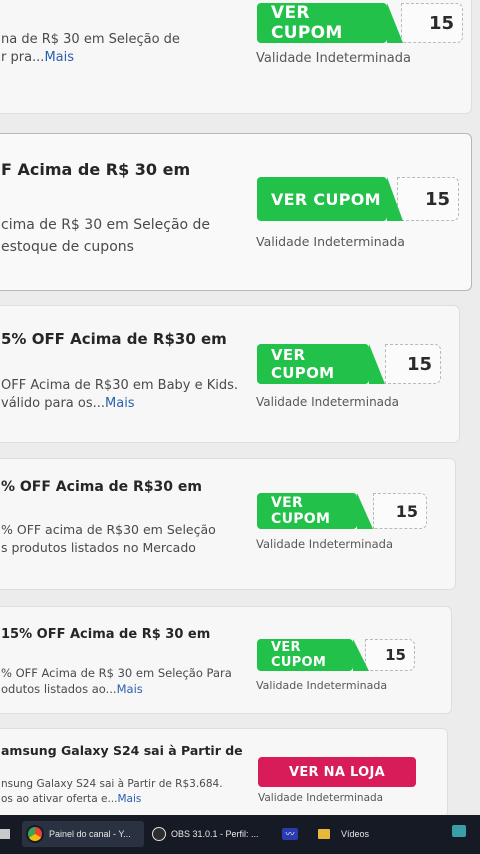  I want to click on taskbar-item-label: Vídeos, so click(355, 834).